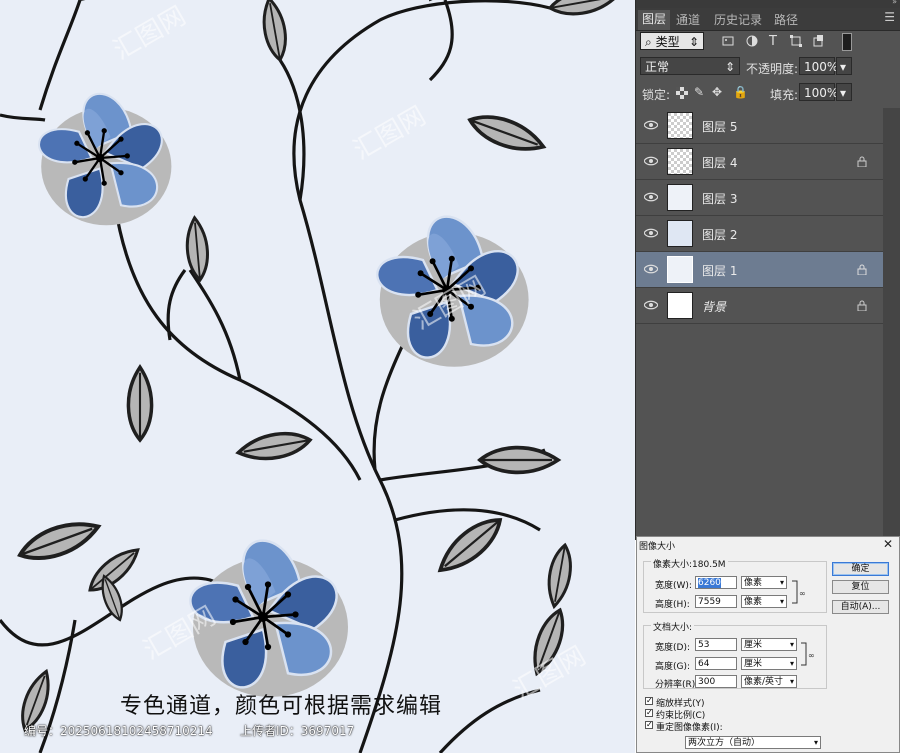 This screenshot has width=900, height=753. Describe the element at coordinates (768, 19) in the screenshot. I see `panel-tabs: 图层 通道 历史记录 路径 ☰` at that location.